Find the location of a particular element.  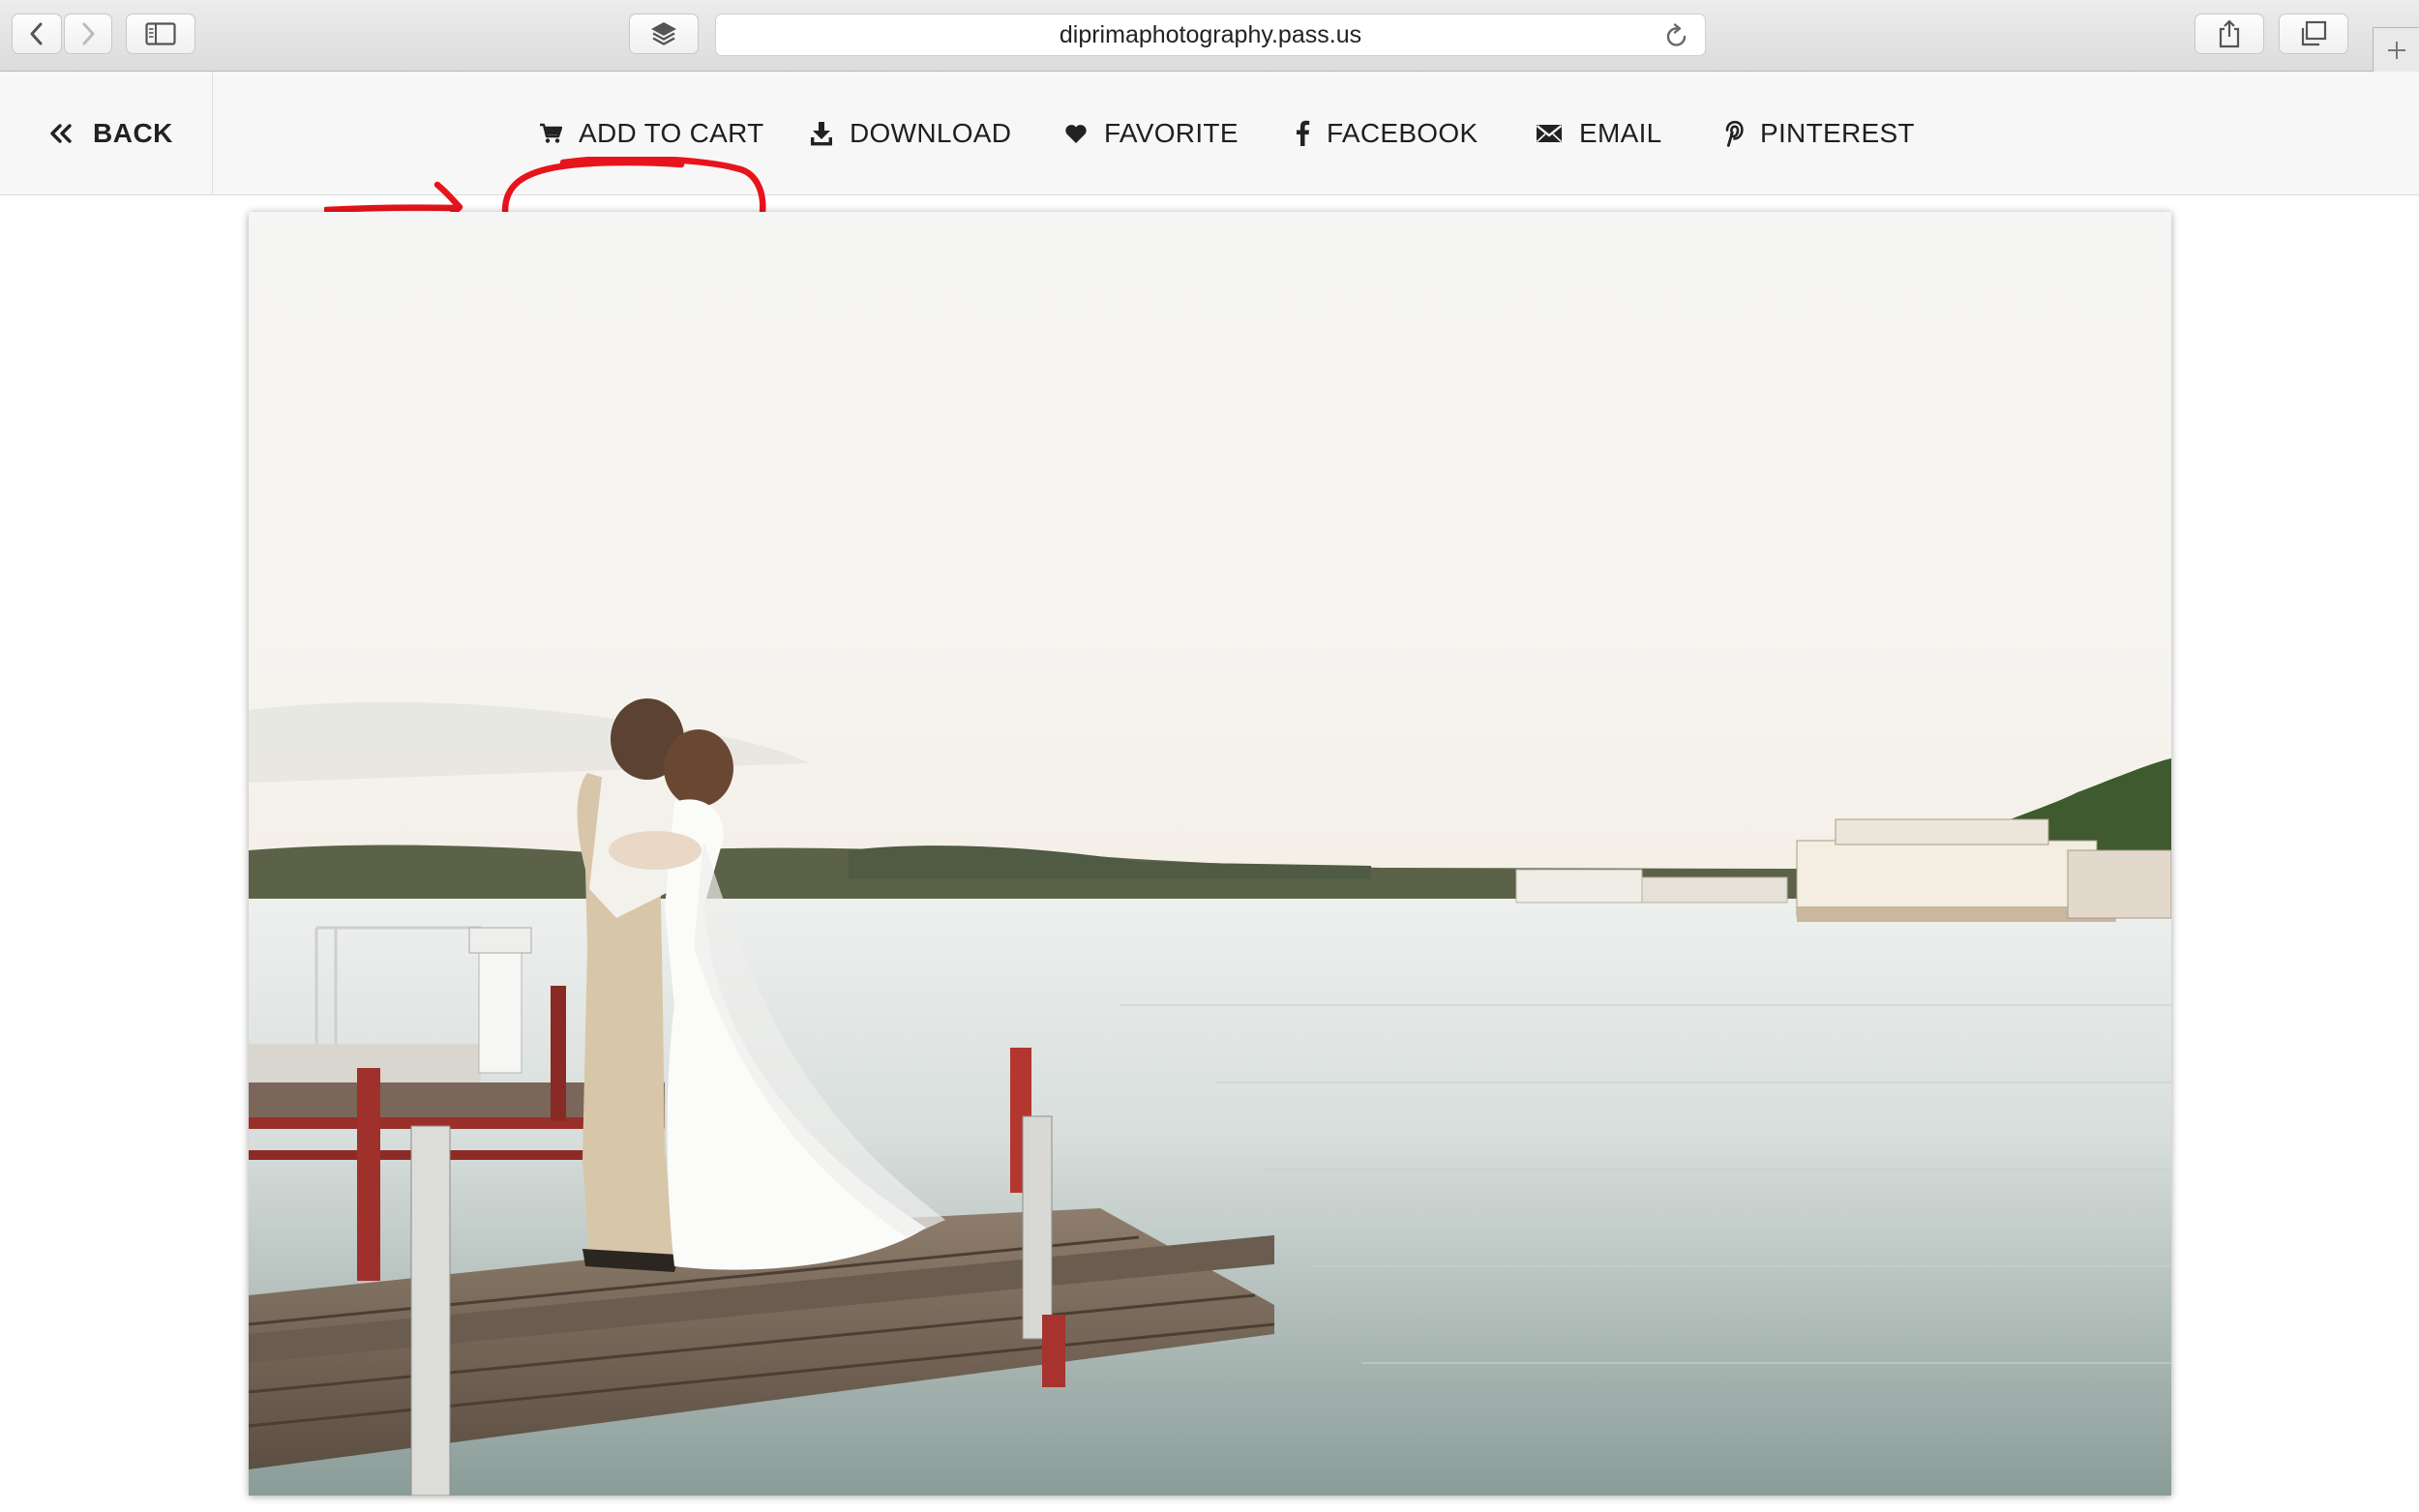

favorite-button: FAVORITE is located at coordinates (1152, 133).